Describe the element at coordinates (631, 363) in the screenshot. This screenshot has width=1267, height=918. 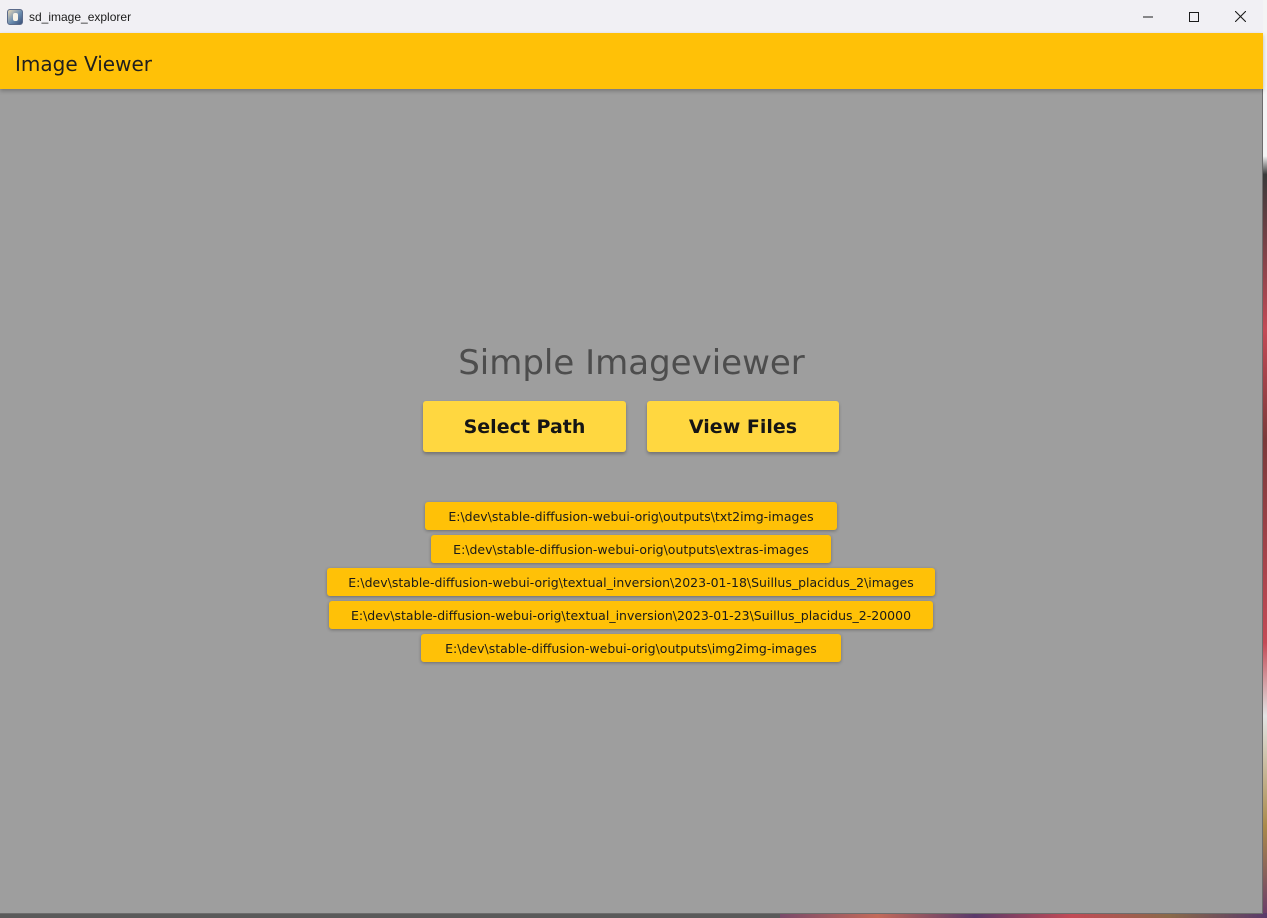
I see `page-heading: Simple Imageviewer` at that location.